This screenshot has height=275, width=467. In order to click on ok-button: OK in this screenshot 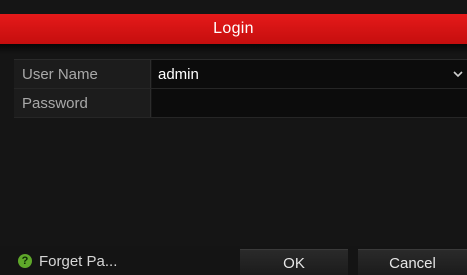, I will do `click(294, 262)`.